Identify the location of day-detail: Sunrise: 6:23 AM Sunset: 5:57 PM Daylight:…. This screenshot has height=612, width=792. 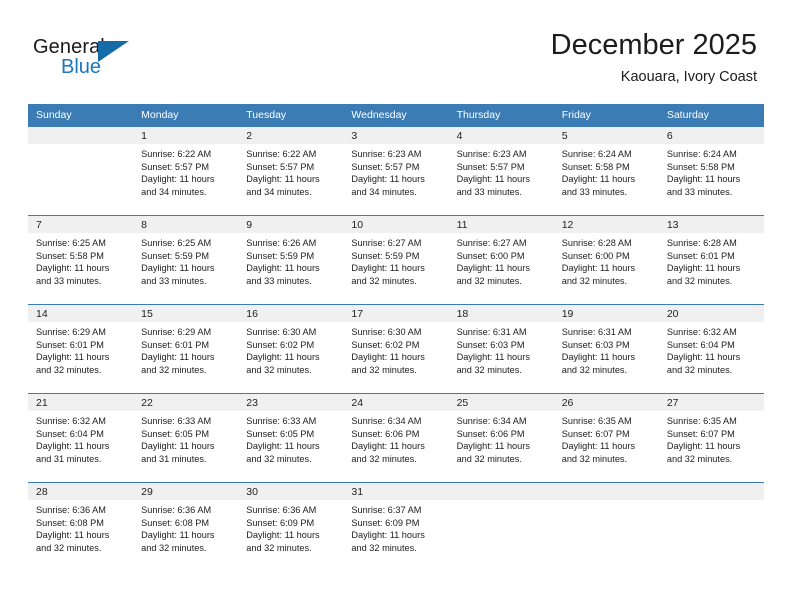
(395, 171).